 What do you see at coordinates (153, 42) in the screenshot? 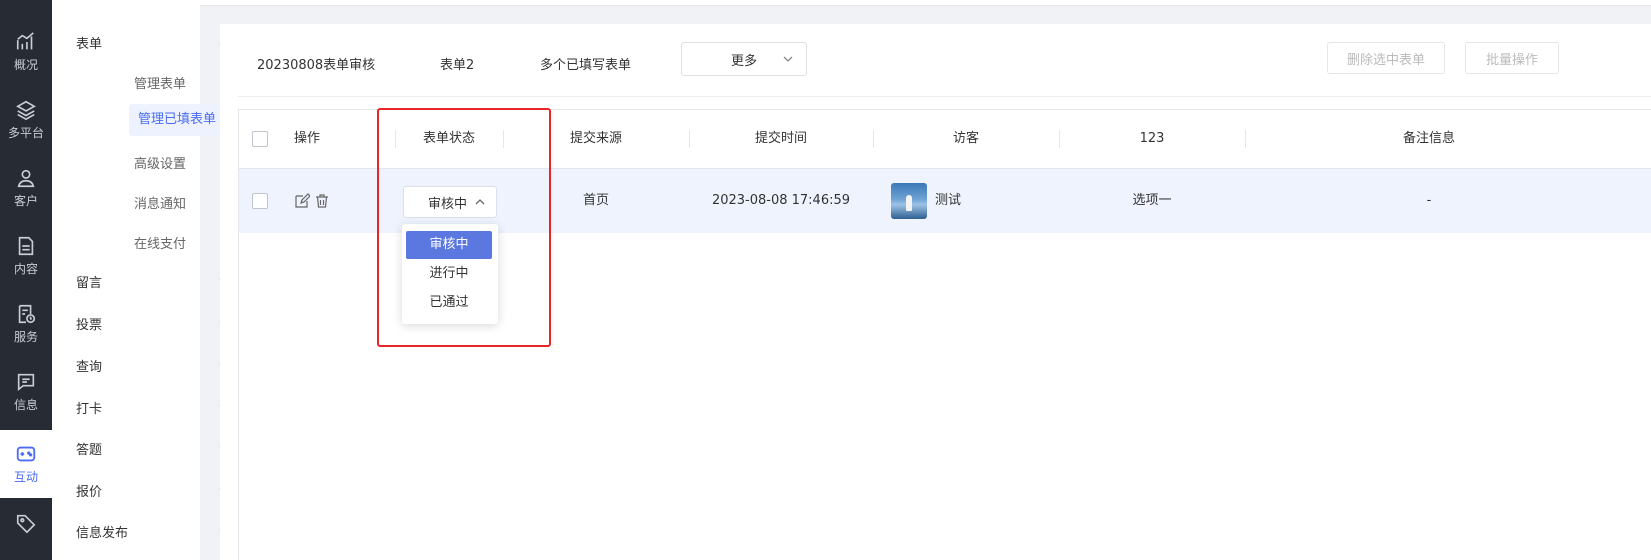
I see `nav-group-form: 表单 ▴` at bounding box center [153, 42].